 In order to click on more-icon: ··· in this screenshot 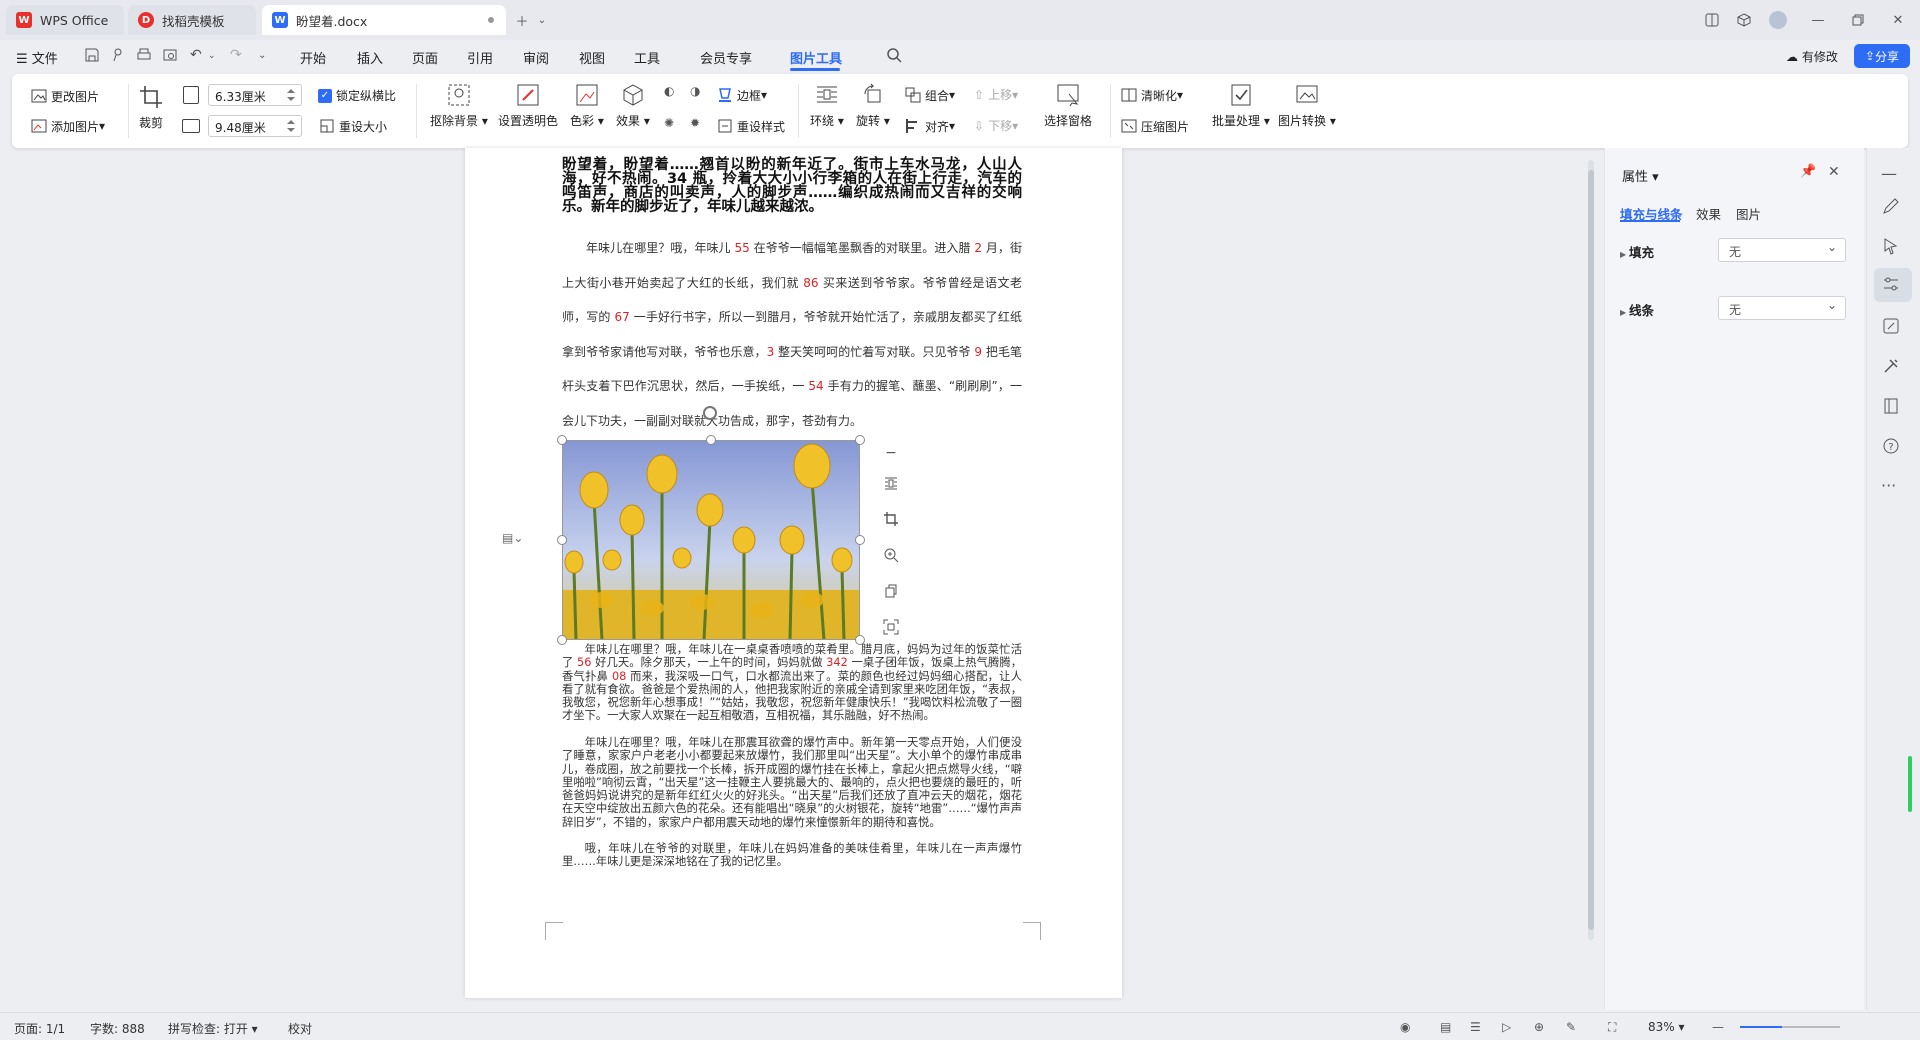, I will do `click(1893, 488)`.